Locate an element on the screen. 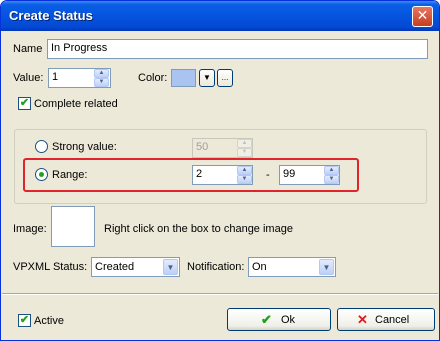  ok-button: ✔ Ok is located at coordinates (279, 319).